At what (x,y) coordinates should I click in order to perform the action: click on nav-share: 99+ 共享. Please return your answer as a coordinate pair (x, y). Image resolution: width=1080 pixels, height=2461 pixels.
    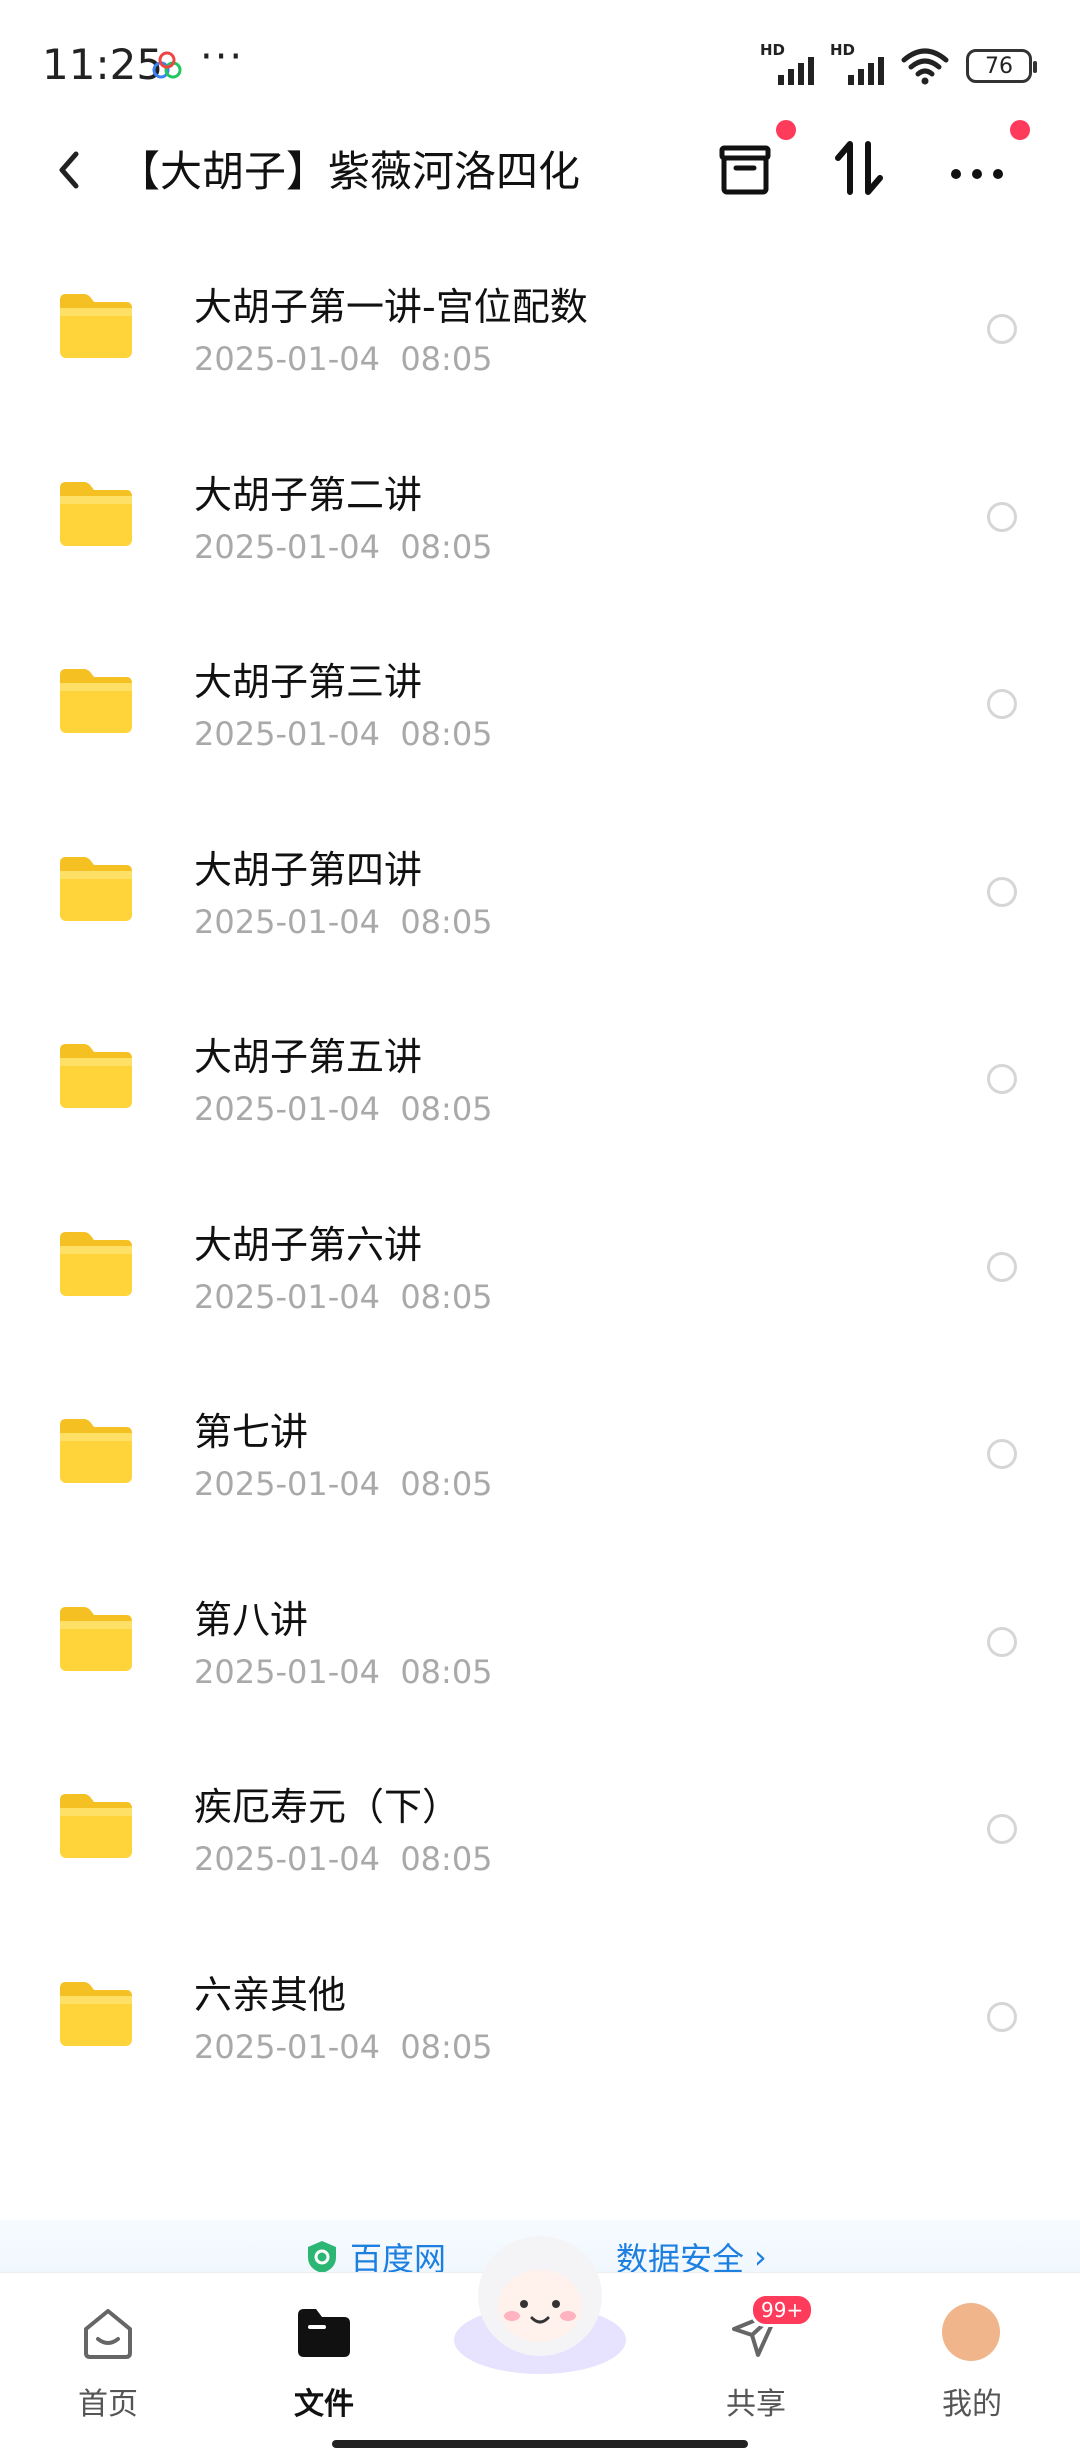
    Looking at the image, I should click on (756, 2357).